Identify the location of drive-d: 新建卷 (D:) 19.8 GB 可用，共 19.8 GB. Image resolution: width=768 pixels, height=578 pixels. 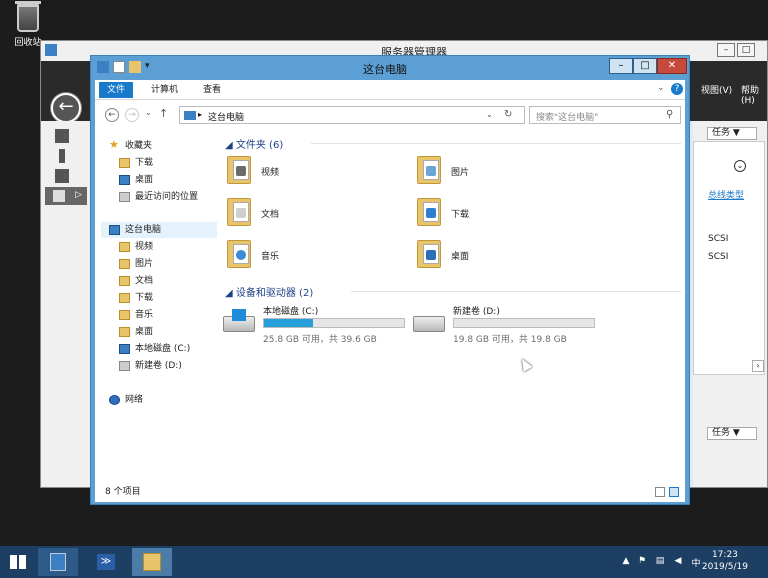
(506, 325).